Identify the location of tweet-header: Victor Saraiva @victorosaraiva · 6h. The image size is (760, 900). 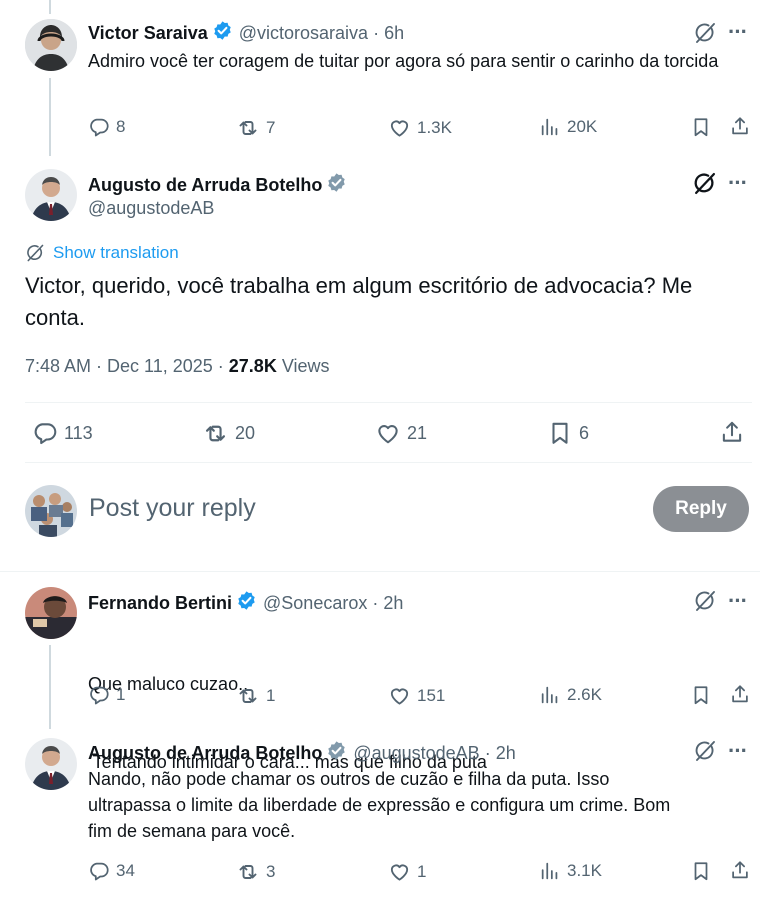
(246, 33).